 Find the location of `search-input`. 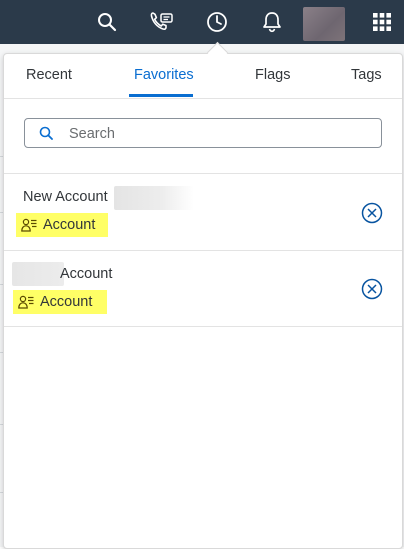

search-input is located at coordinates (219, 134).